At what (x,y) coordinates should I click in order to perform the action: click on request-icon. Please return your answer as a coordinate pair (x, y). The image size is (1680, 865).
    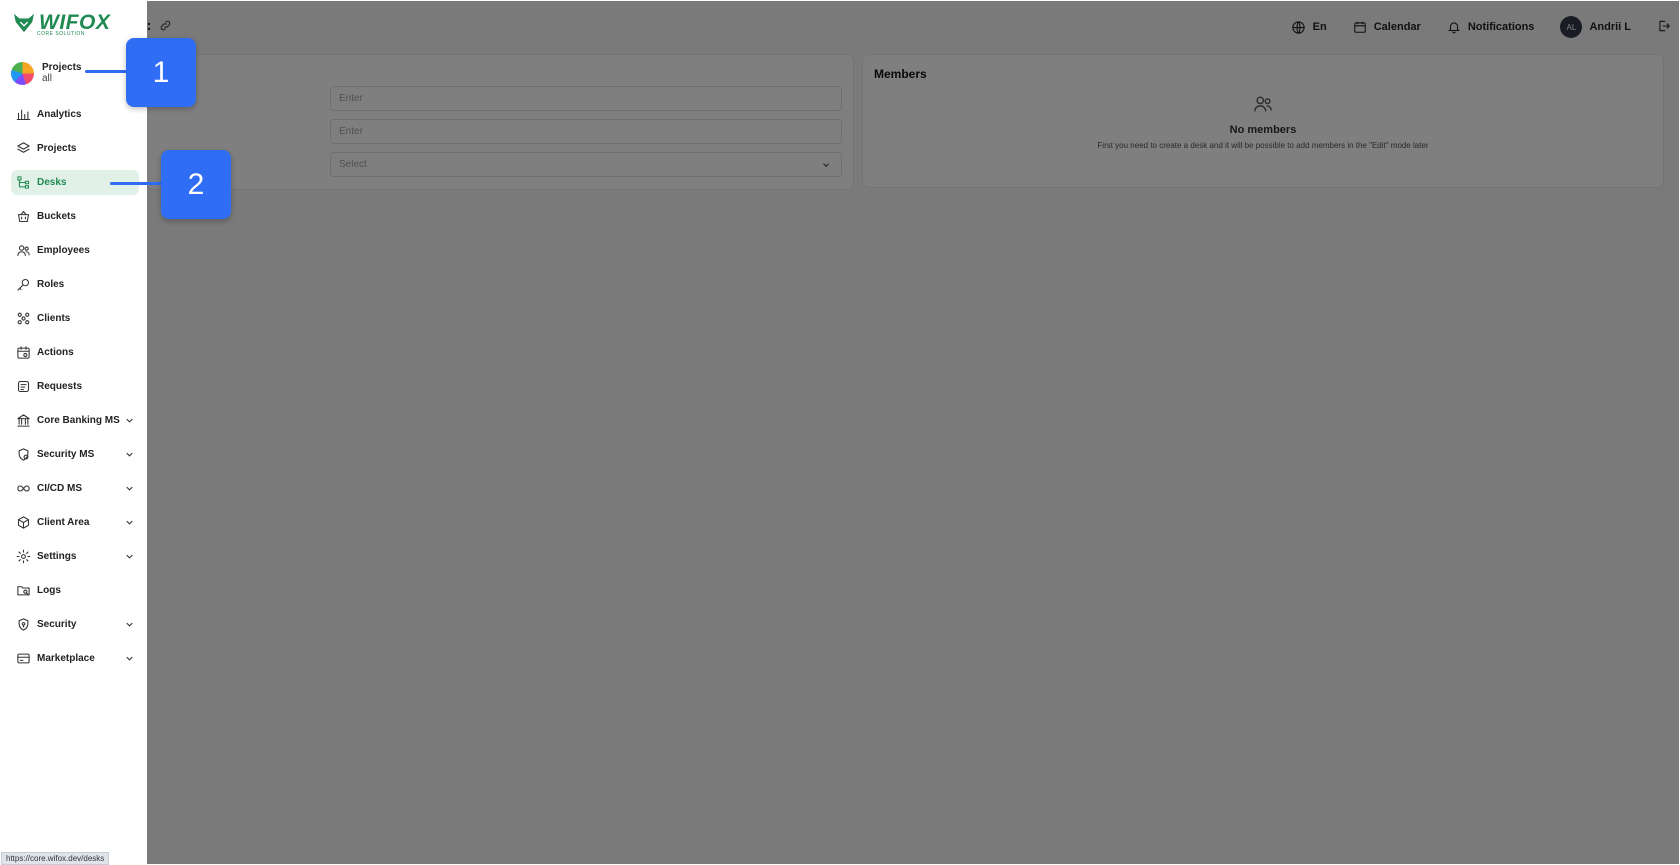
    Looking at the image, I should click on (23, 386).